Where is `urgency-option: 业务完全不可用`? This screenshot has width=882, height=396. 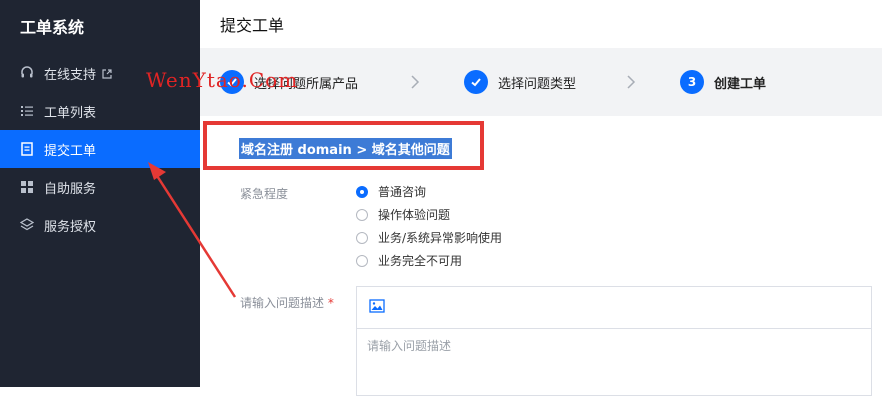 urgency-option: 业务完全不可用 is located at coordinates (429, 260).